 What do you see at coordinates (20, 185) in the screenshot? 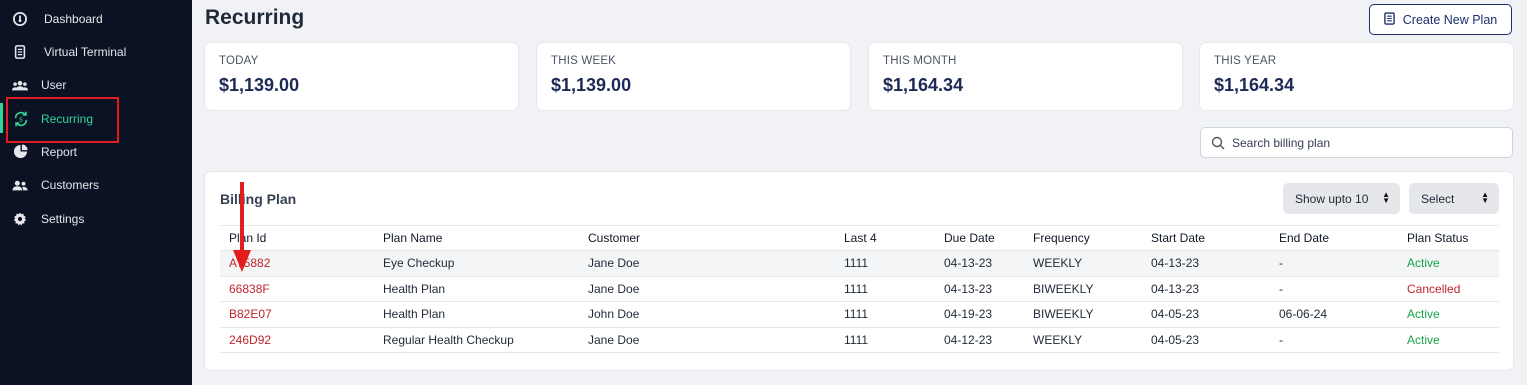
I see `customers-icon` at bounding box center [20, 185].